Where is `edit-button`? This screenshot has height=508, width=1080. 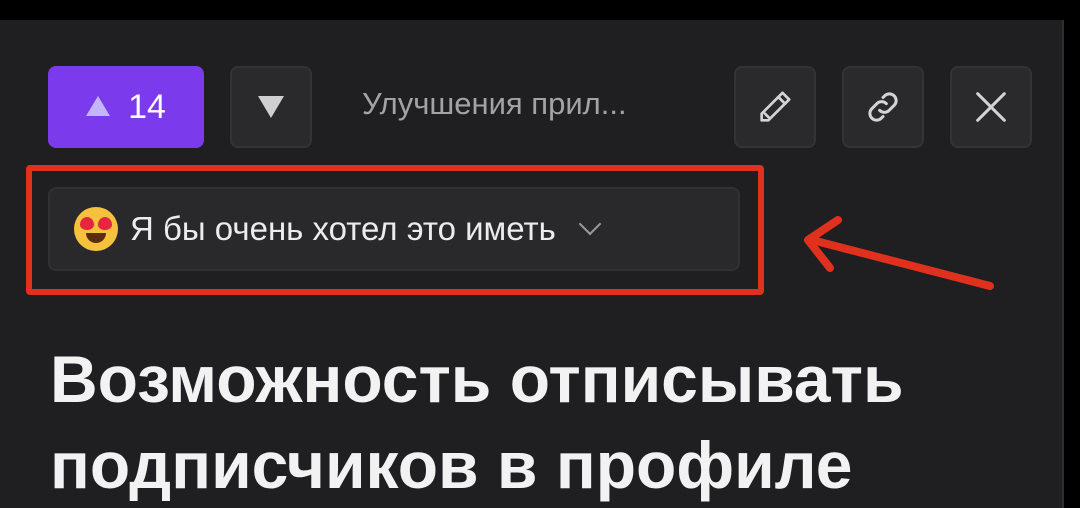 edit-button is located at coordinates (775, 107).